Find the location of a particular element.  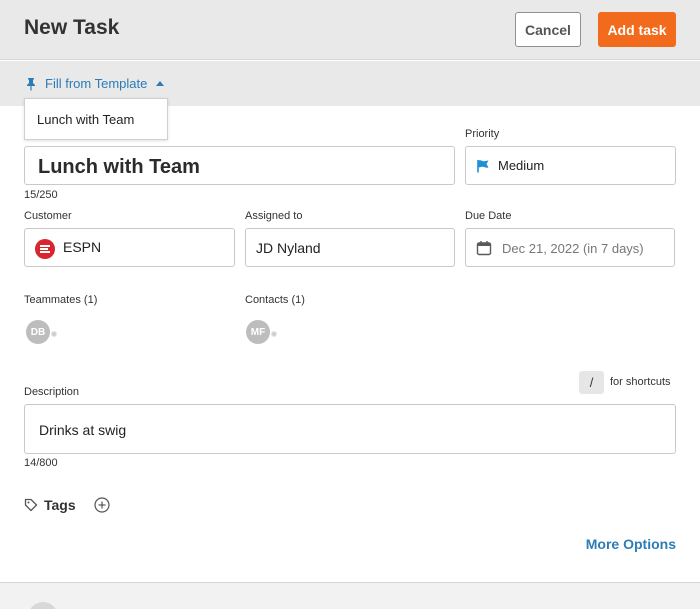

tags-row: Tags is located at coordinates (67, 505).